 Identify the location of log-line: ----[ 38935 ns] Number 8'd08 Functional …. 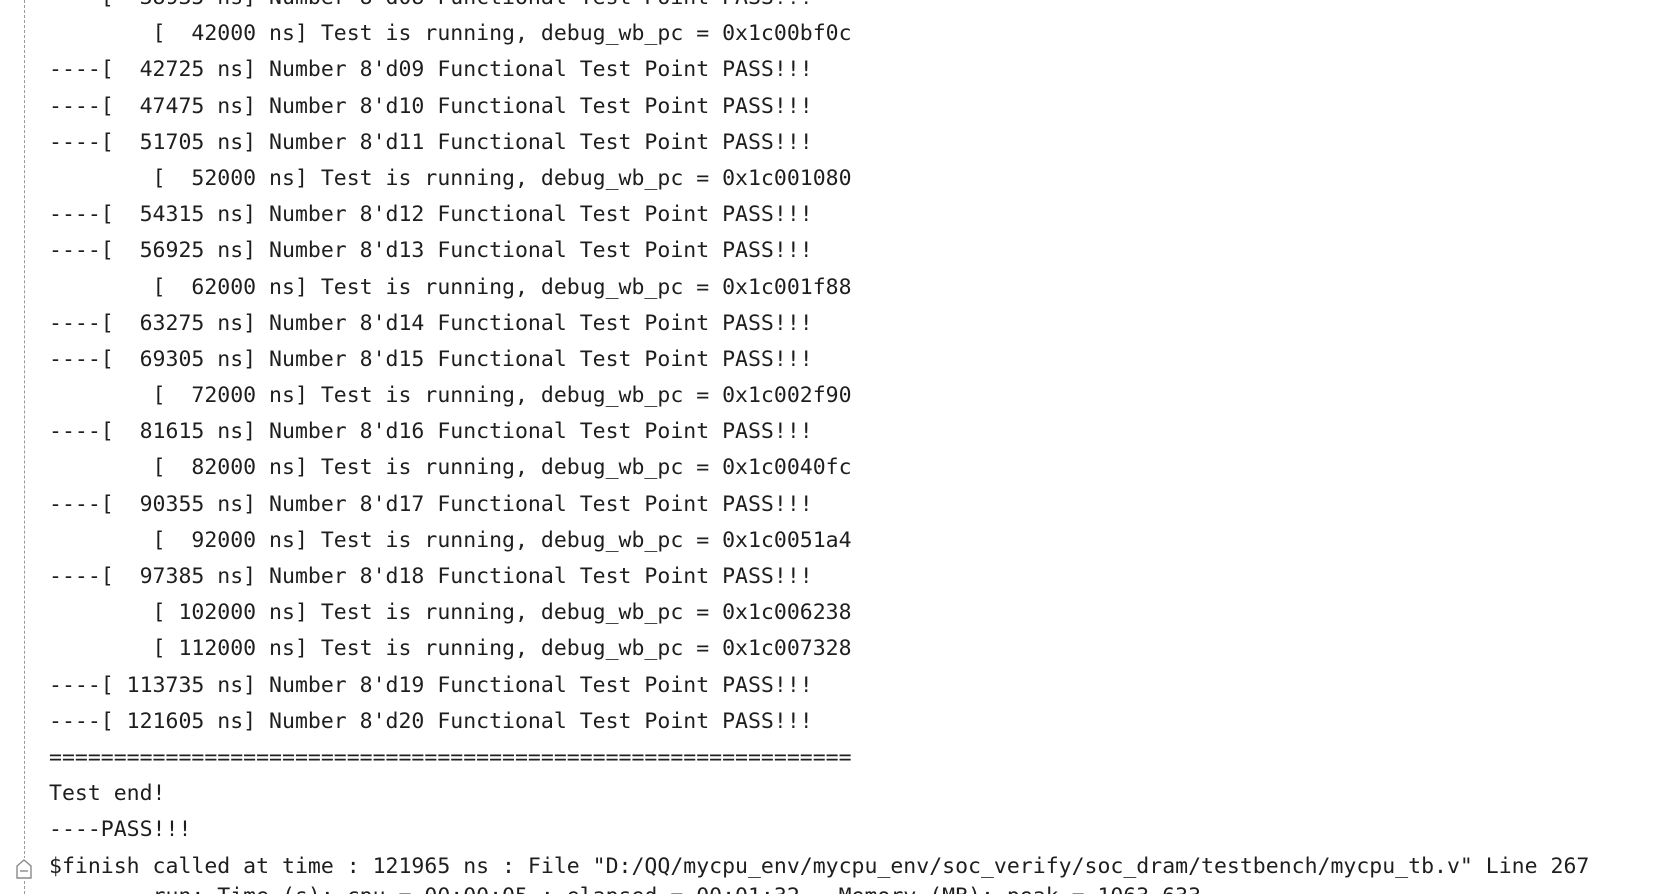
(819, 8).